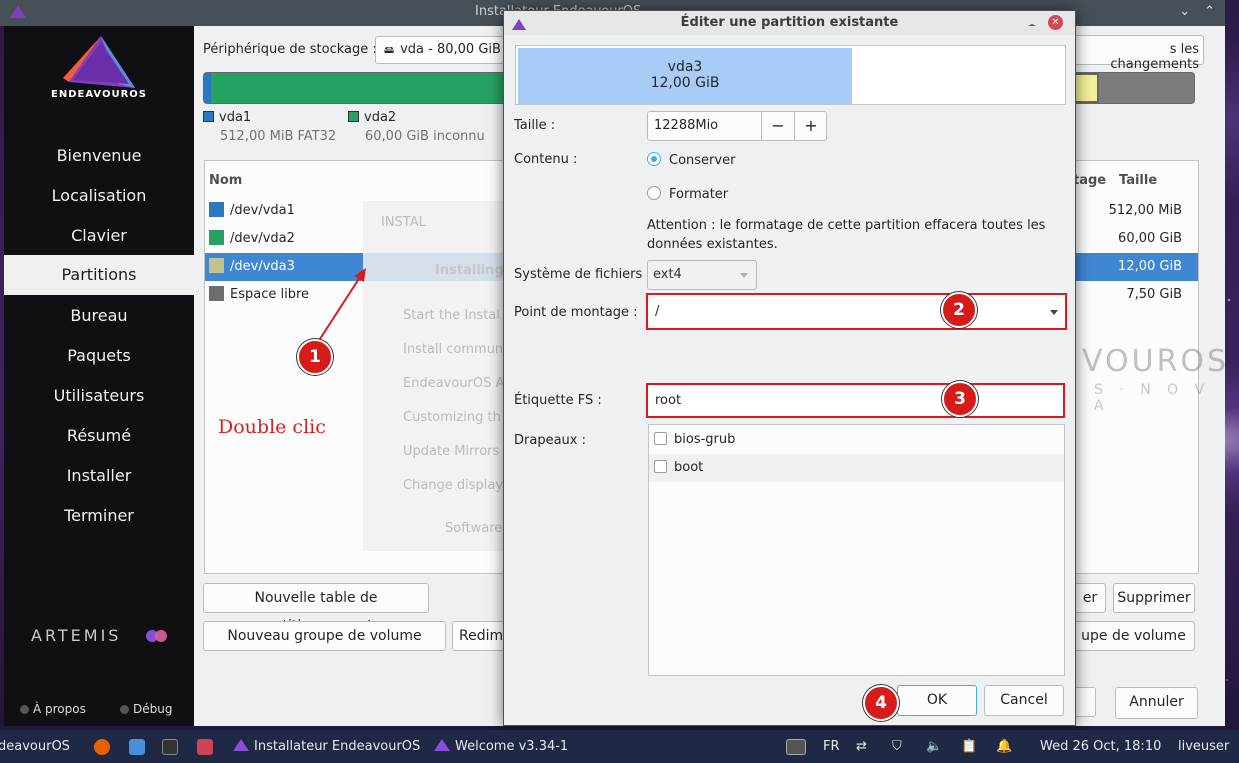  Describe the element at coordinates (1152, 398) in the screenshot. I see `watermark-subtext: S · N O V A` at that location.